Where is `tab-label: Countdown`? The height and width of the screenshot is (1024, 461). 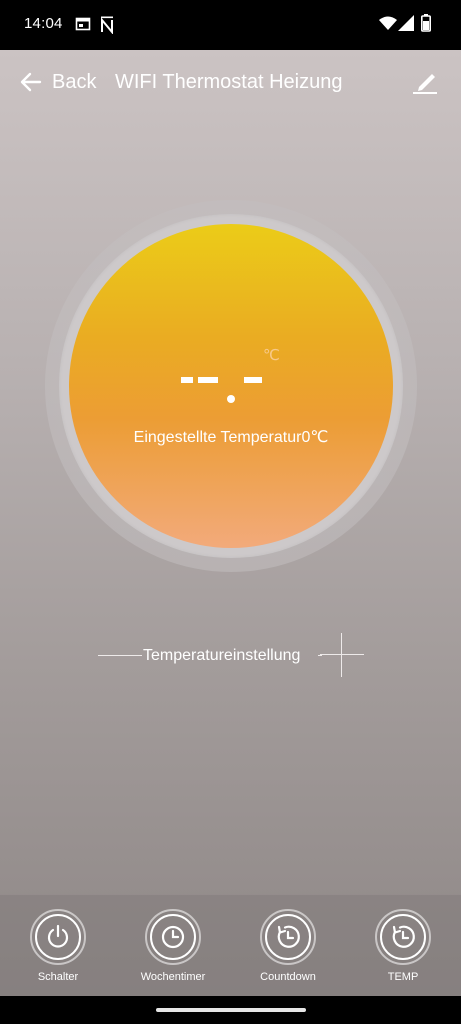
tab-label: Countdown is located at coordinates (288, 977).